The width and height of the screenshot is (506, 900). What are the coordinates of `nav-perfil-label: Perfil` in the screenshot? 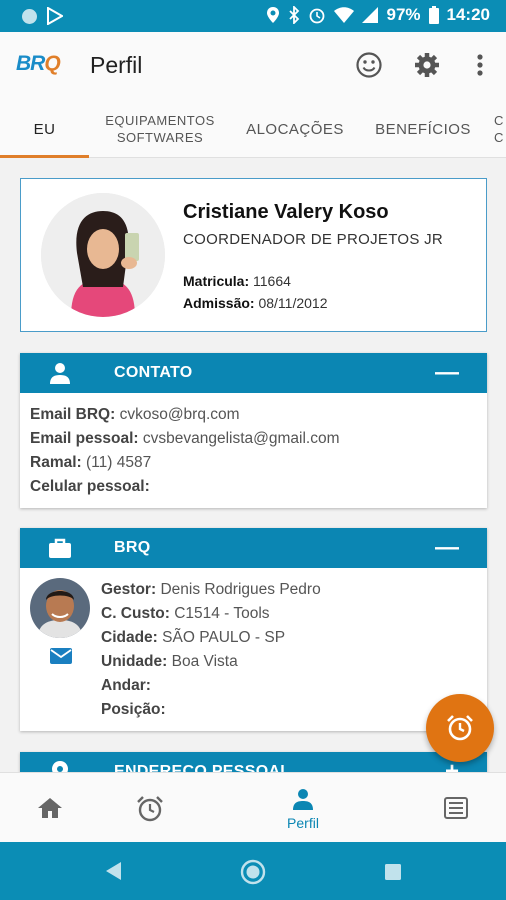 It's located at (303, 823).